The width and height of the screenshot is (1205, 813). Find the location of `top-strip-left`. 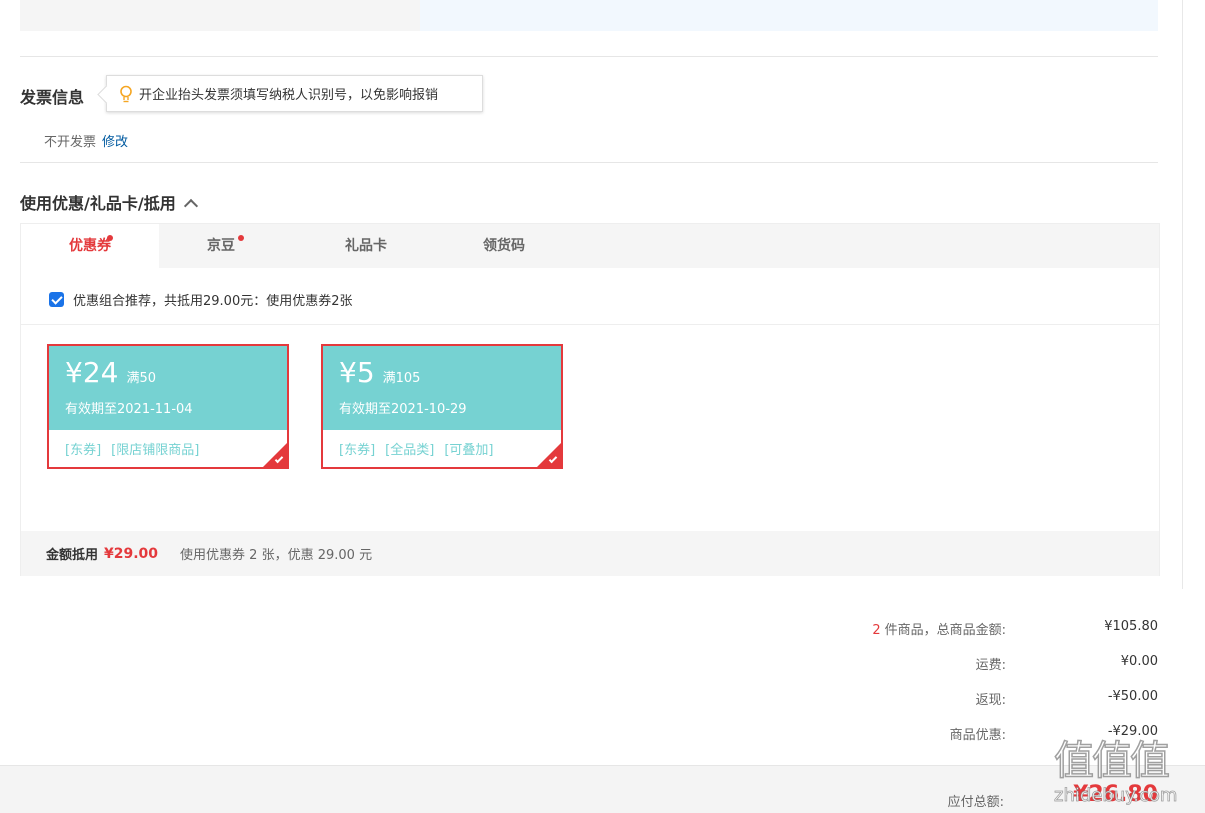

top-strip-left is located at coordinates (220, 15).